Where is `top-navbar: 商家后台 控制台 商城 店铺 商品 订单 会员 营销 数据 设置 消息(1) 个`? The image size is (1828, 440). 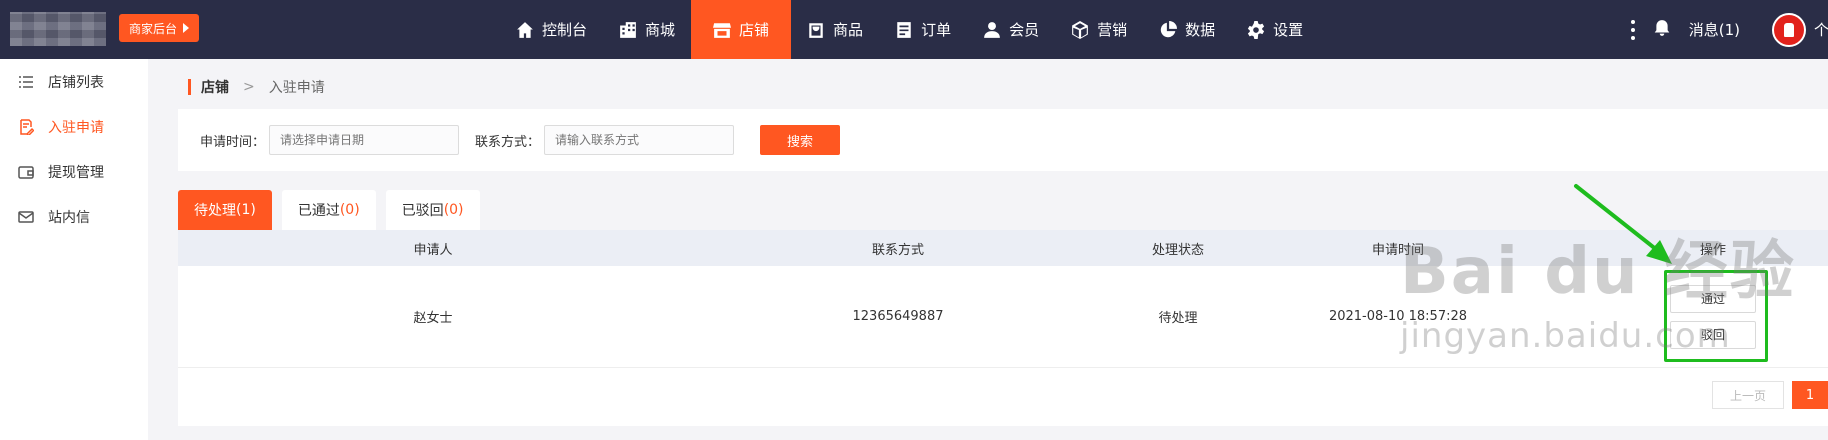 top-navbar: 商家后台 控制台 商城 店铺 商品 订单 会员 营销 数据 设置 消息(1) 个 is located at coordinates (914, 29).